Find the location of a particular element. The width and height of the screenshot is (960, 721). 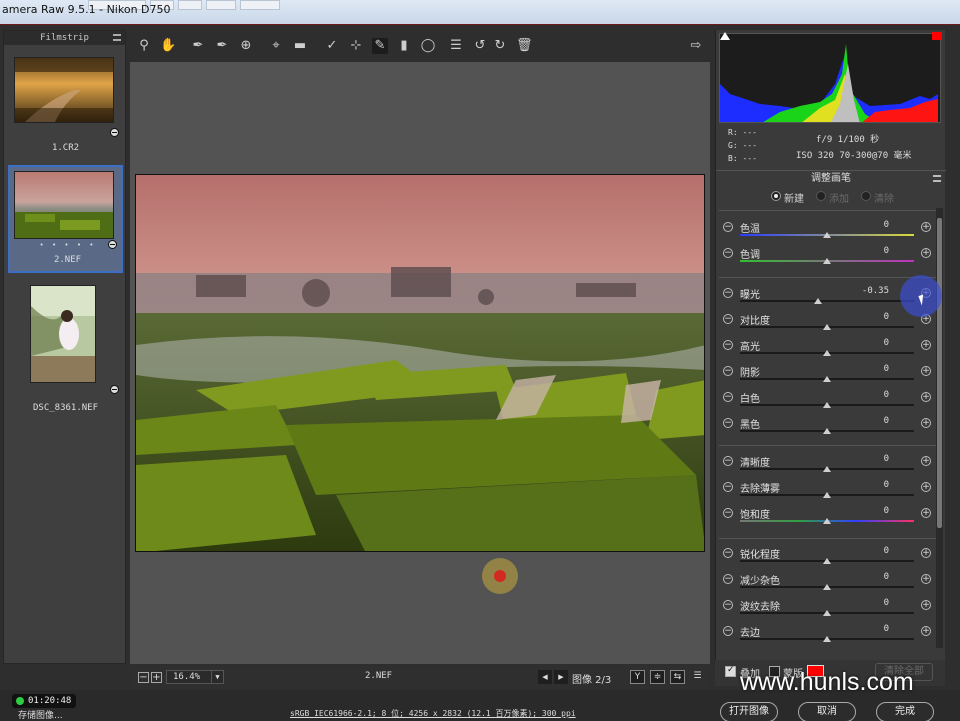

fullscreen-icon: ⇨ is located at coordinates (696, 46).